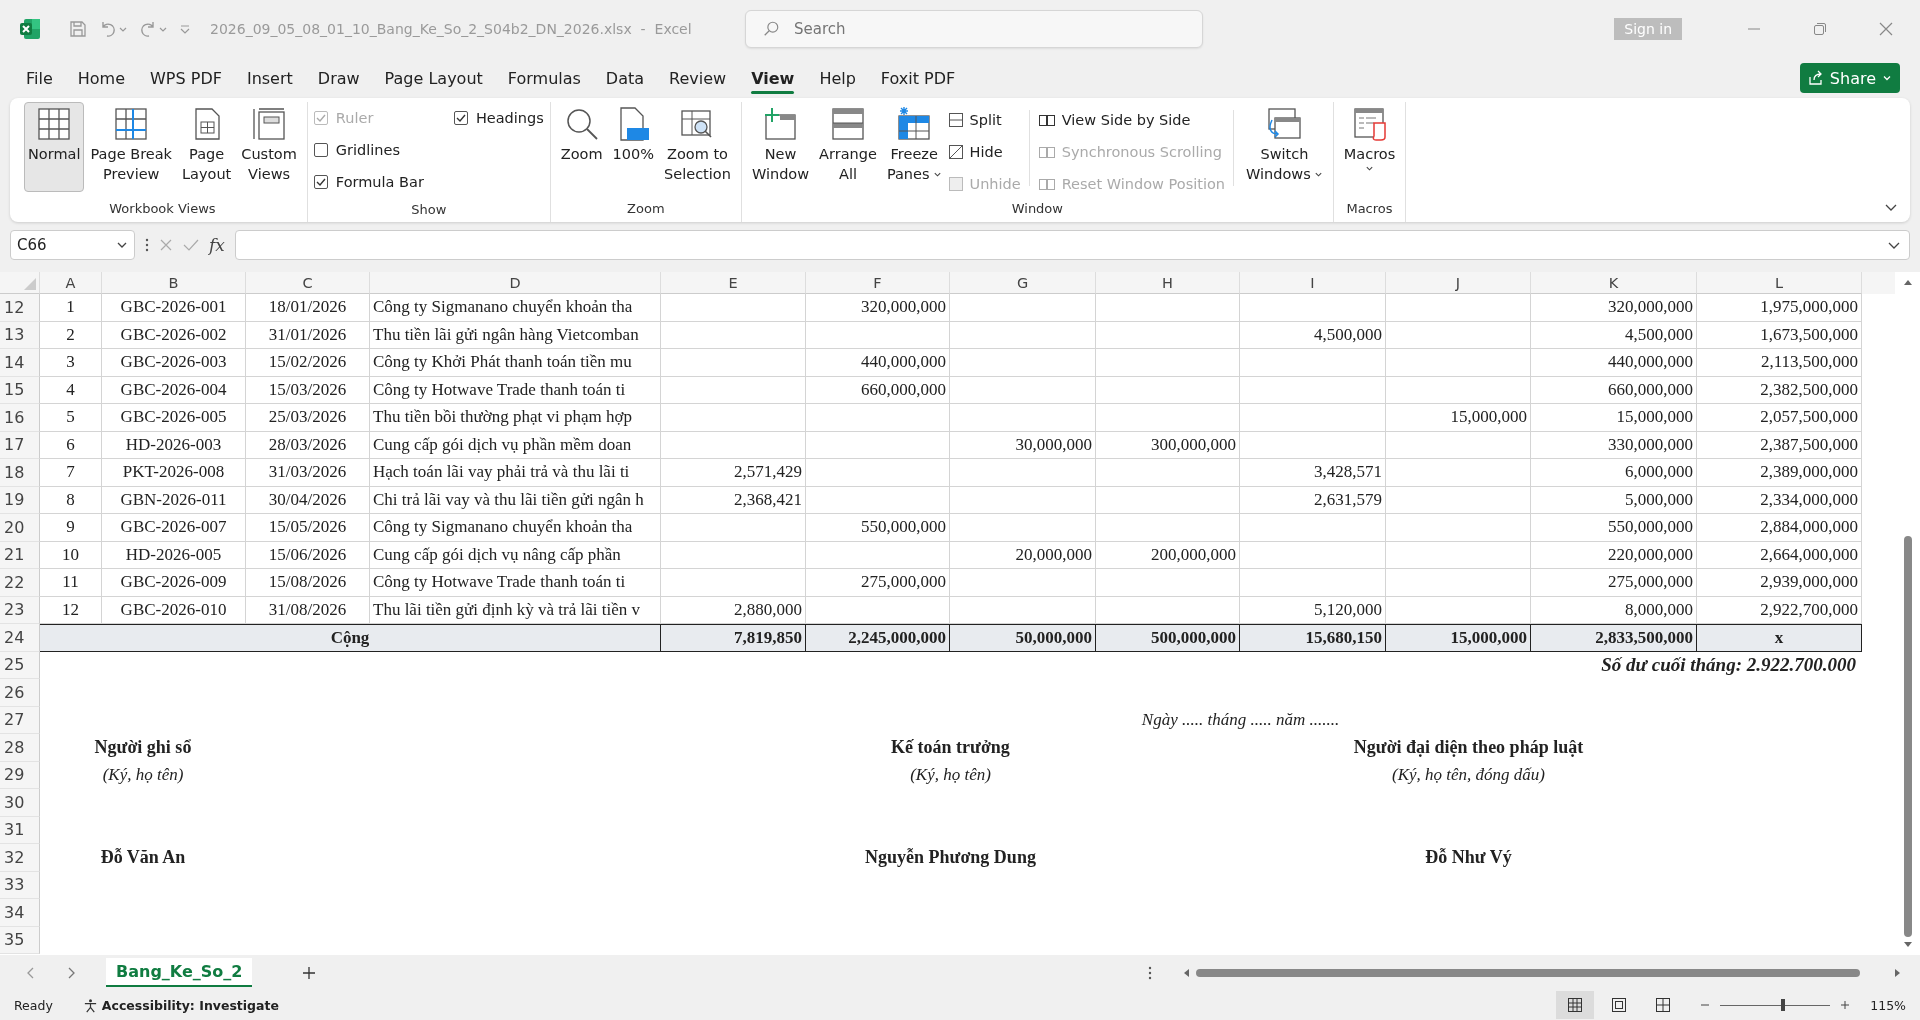 This screenshot has height=1020, width=1920. Describe the element at coordinates (191, 245) in the screenshot. I see `check-icon` at that location.